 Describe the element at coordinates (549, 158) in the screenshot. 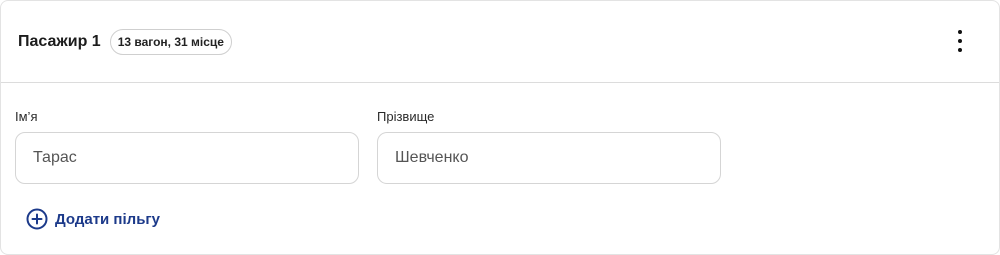

I see `last-name-input` at that location.